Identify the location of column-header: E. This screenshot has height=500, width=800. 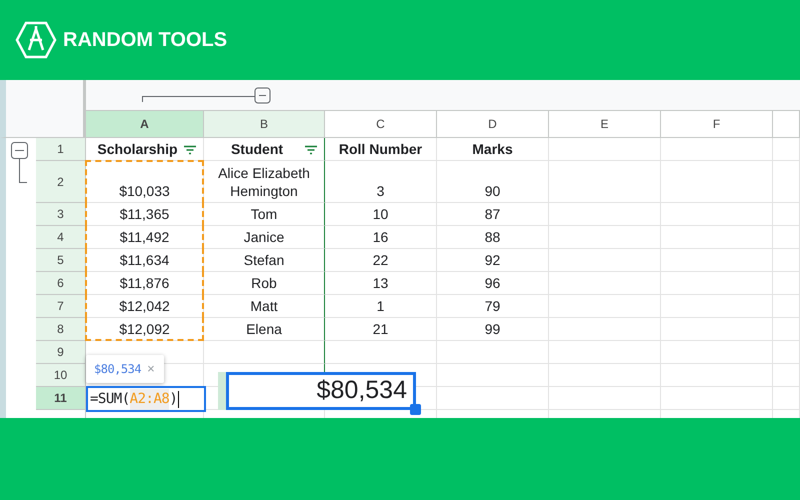
(605, 124).